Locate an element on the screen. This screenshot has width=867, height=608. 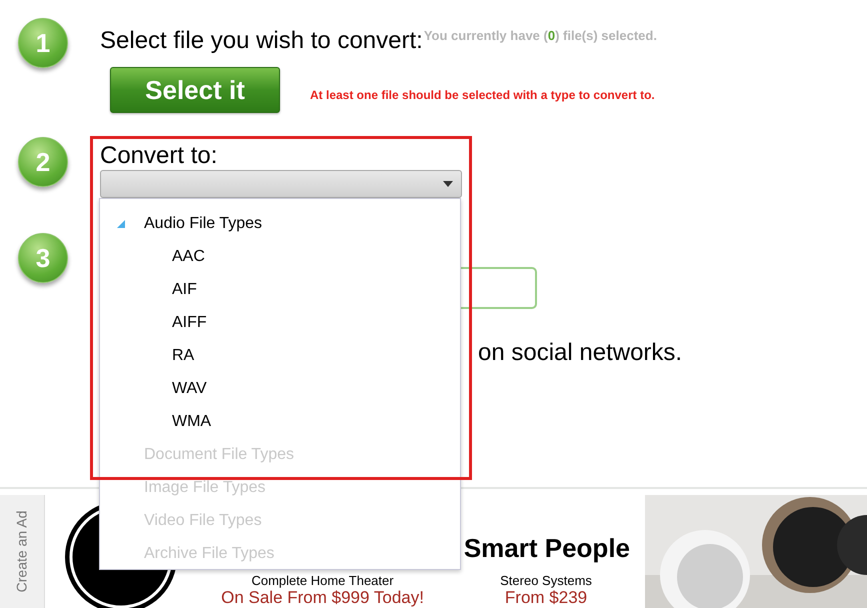
step-title: Select file you wish to convert: is located at coordinates (261, 41).